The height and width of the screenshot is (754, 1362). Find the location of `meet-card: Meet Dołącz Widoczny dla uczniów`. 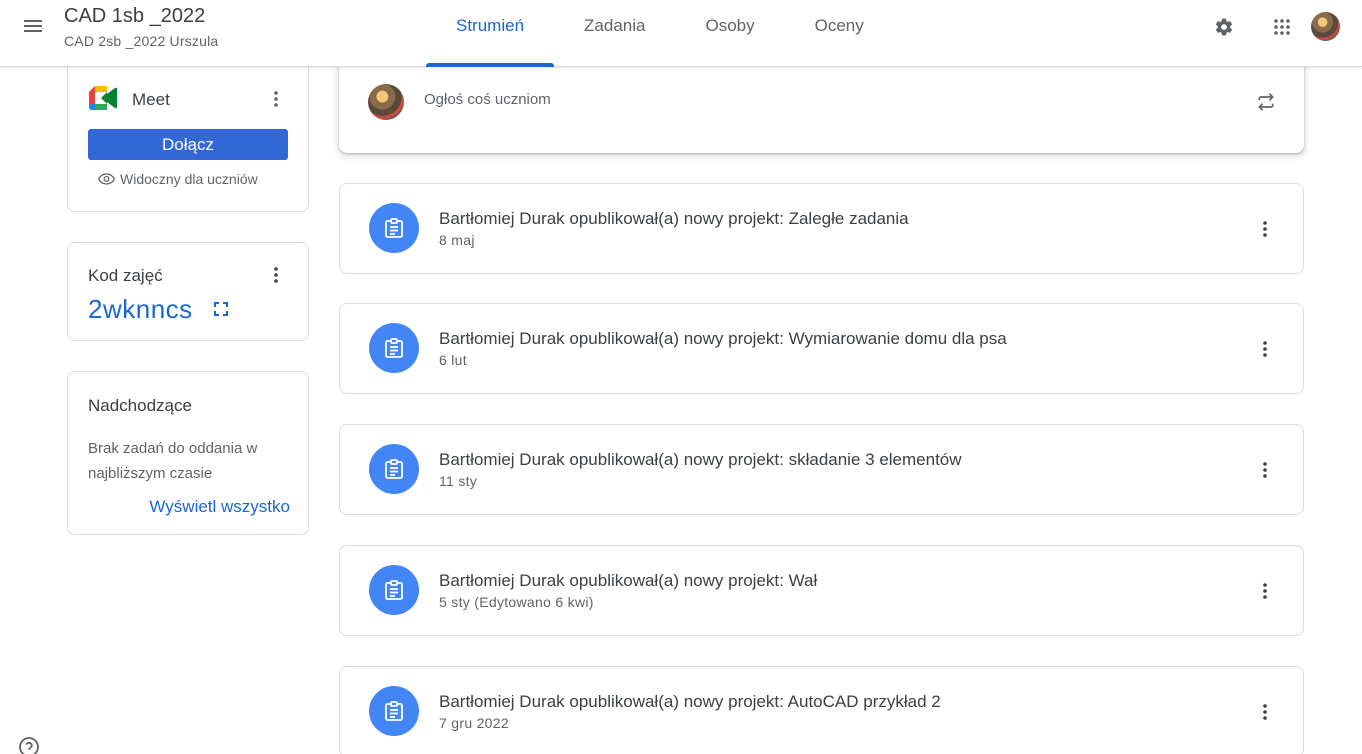

meet-card: Meet Dołącz Widoczny dla uczniów is located at coordinates (188, 134).